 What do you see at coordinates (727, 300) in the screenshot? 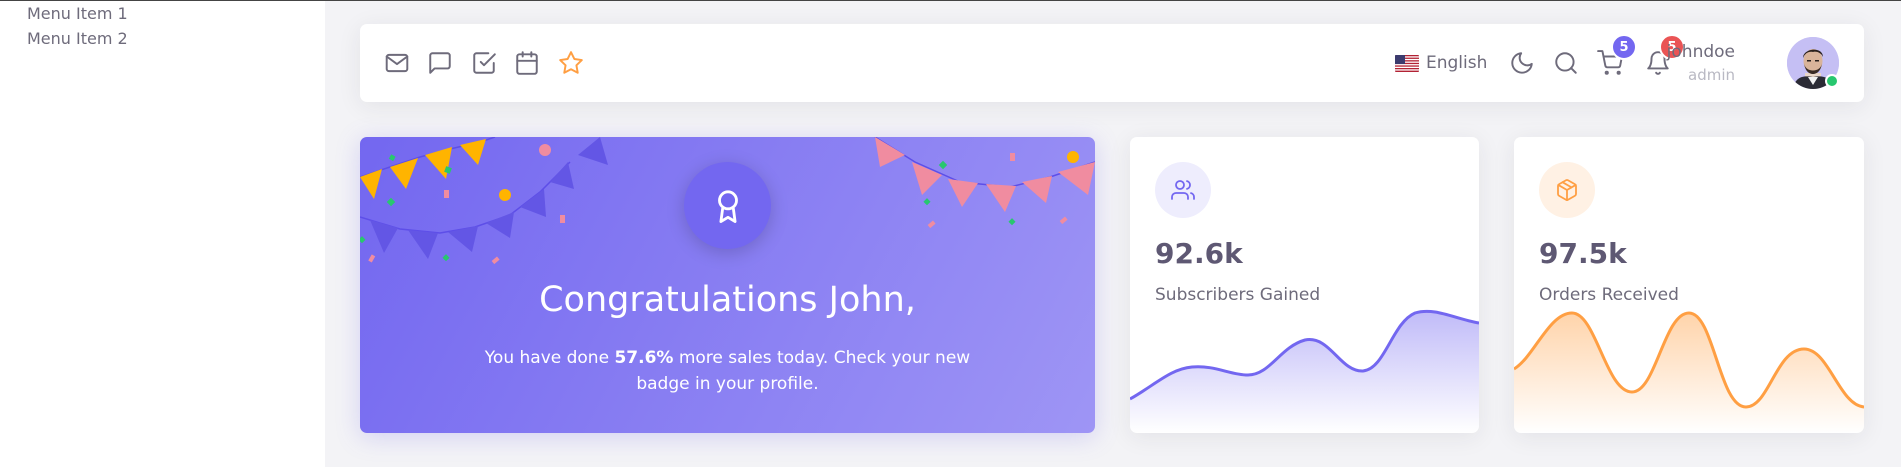
I see `congratulations-title: Congratulations John,` at bounding box center [727, 300].